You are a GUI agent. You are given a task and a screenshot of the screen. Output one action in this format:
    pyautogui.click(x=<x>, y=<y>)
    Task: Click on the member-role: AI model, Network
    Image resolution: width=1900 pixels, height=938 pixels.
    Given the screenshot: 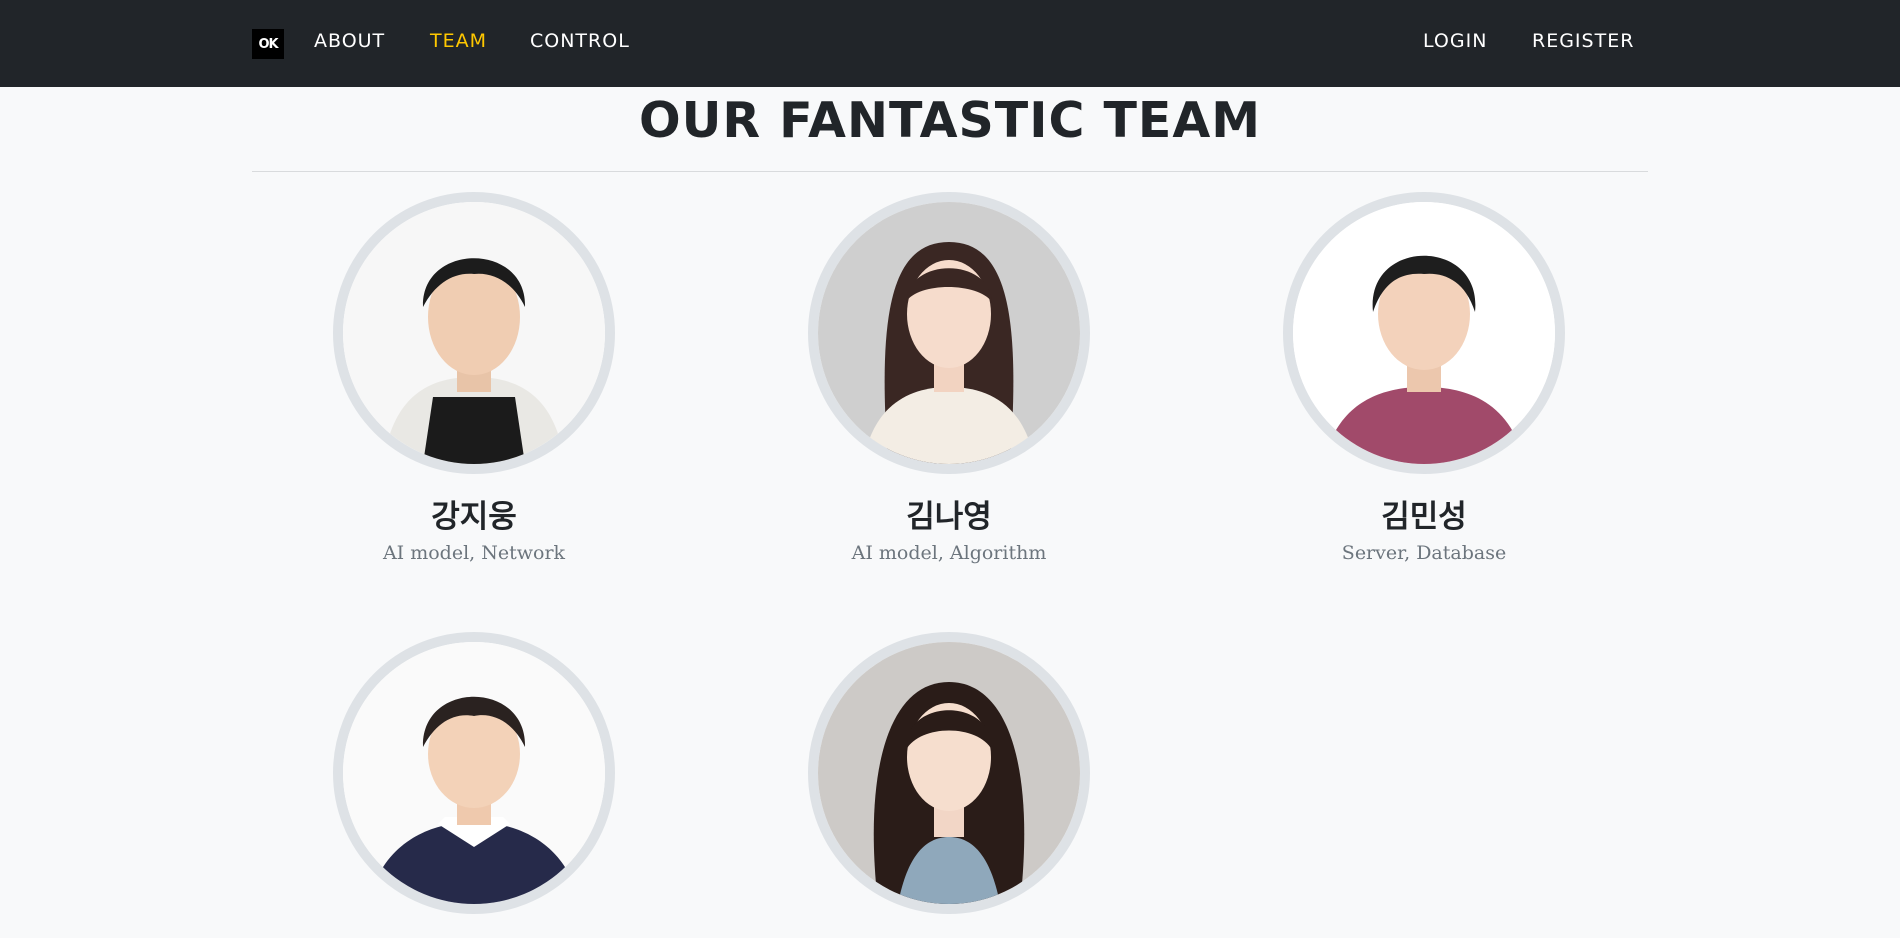 What is the action you would take?
    pyautogui.click(x=474, y=553)
    